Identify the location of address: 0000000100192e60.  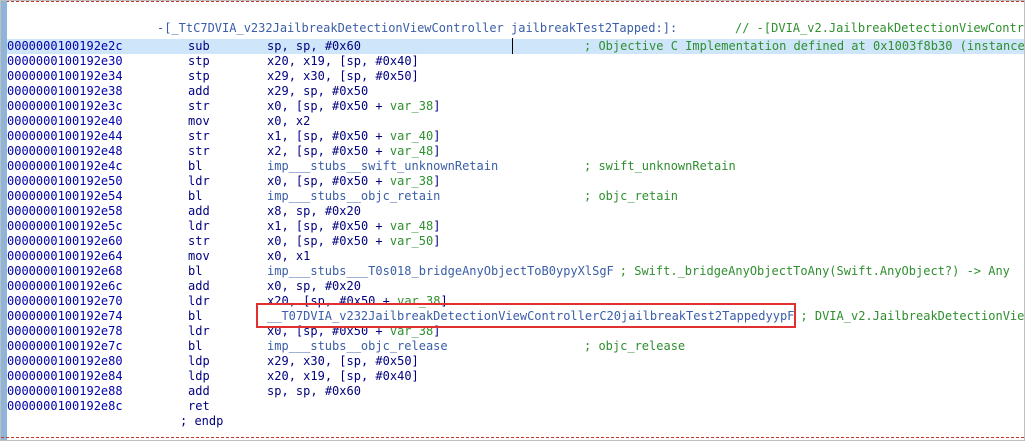
(65, 241).